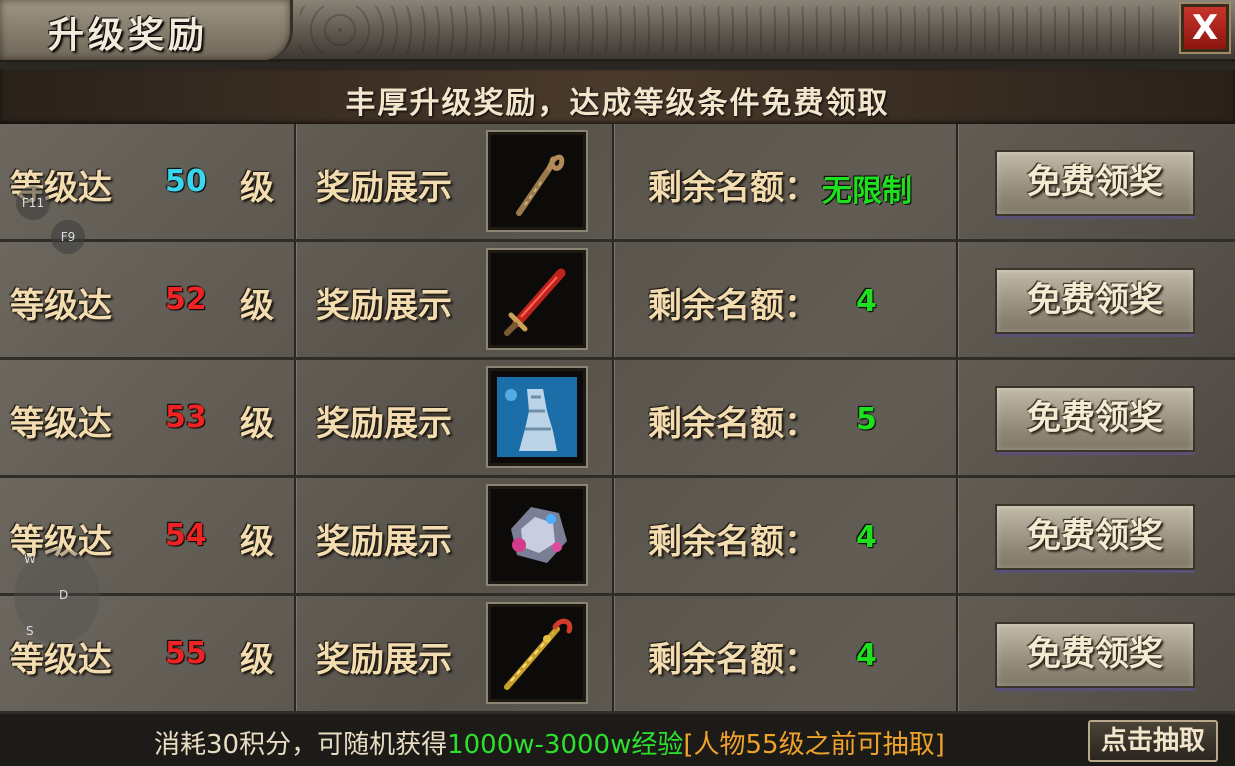 This screenshot has height=766, width=1235. Describe the element at coordinates (540, 185) in the screenshot. I see `wooden-staff-icon` at that location.